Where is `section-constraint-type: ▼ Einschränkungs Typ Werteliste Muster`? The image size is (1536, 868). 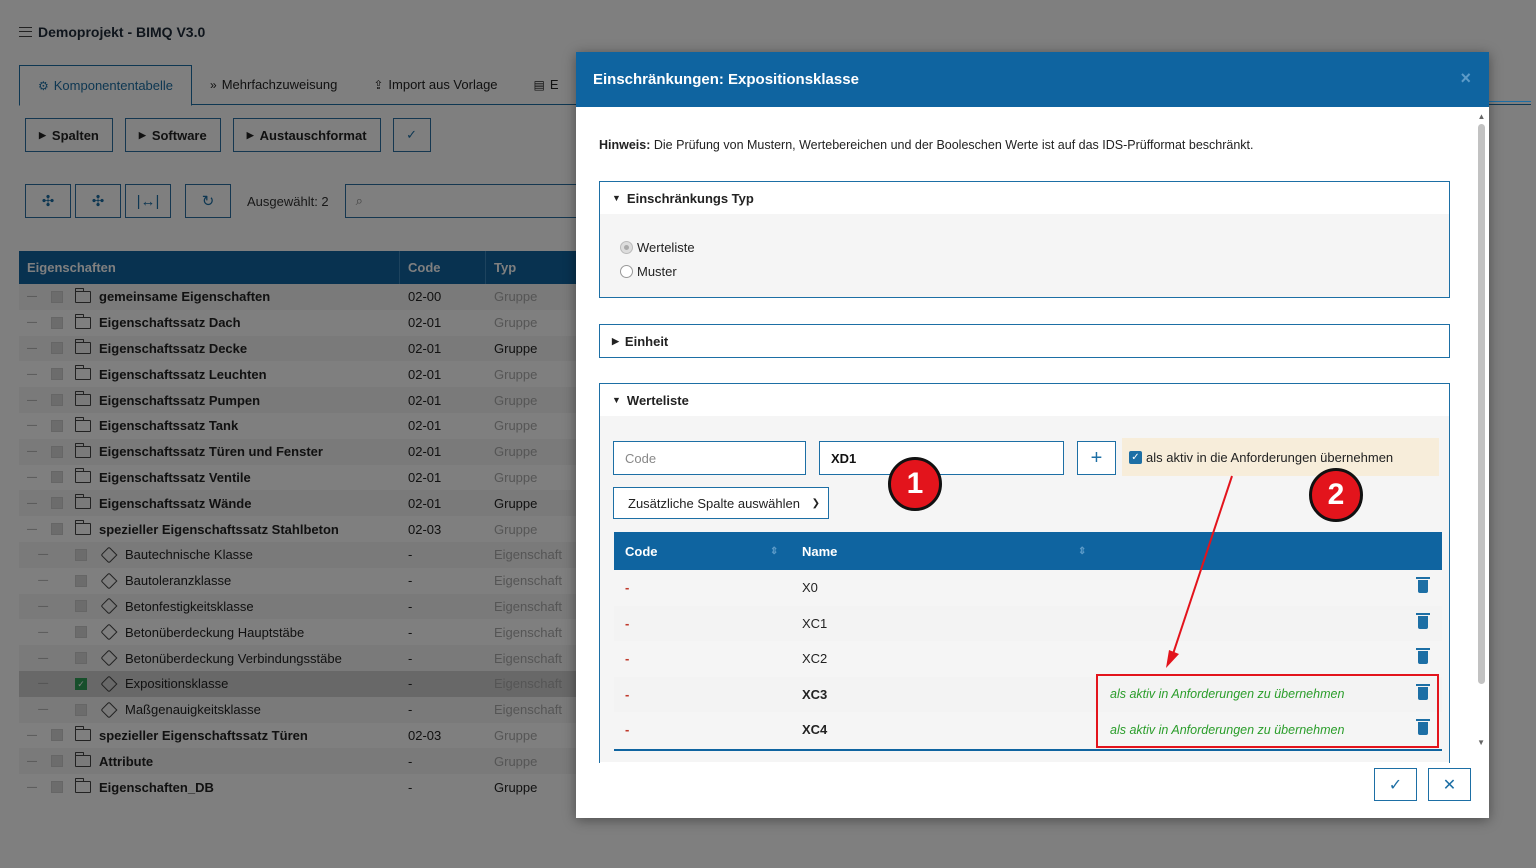
section-constraint-type: ▼ Einschränkungs Typ Werteliste Muster is located at coordinates (1024, 239).